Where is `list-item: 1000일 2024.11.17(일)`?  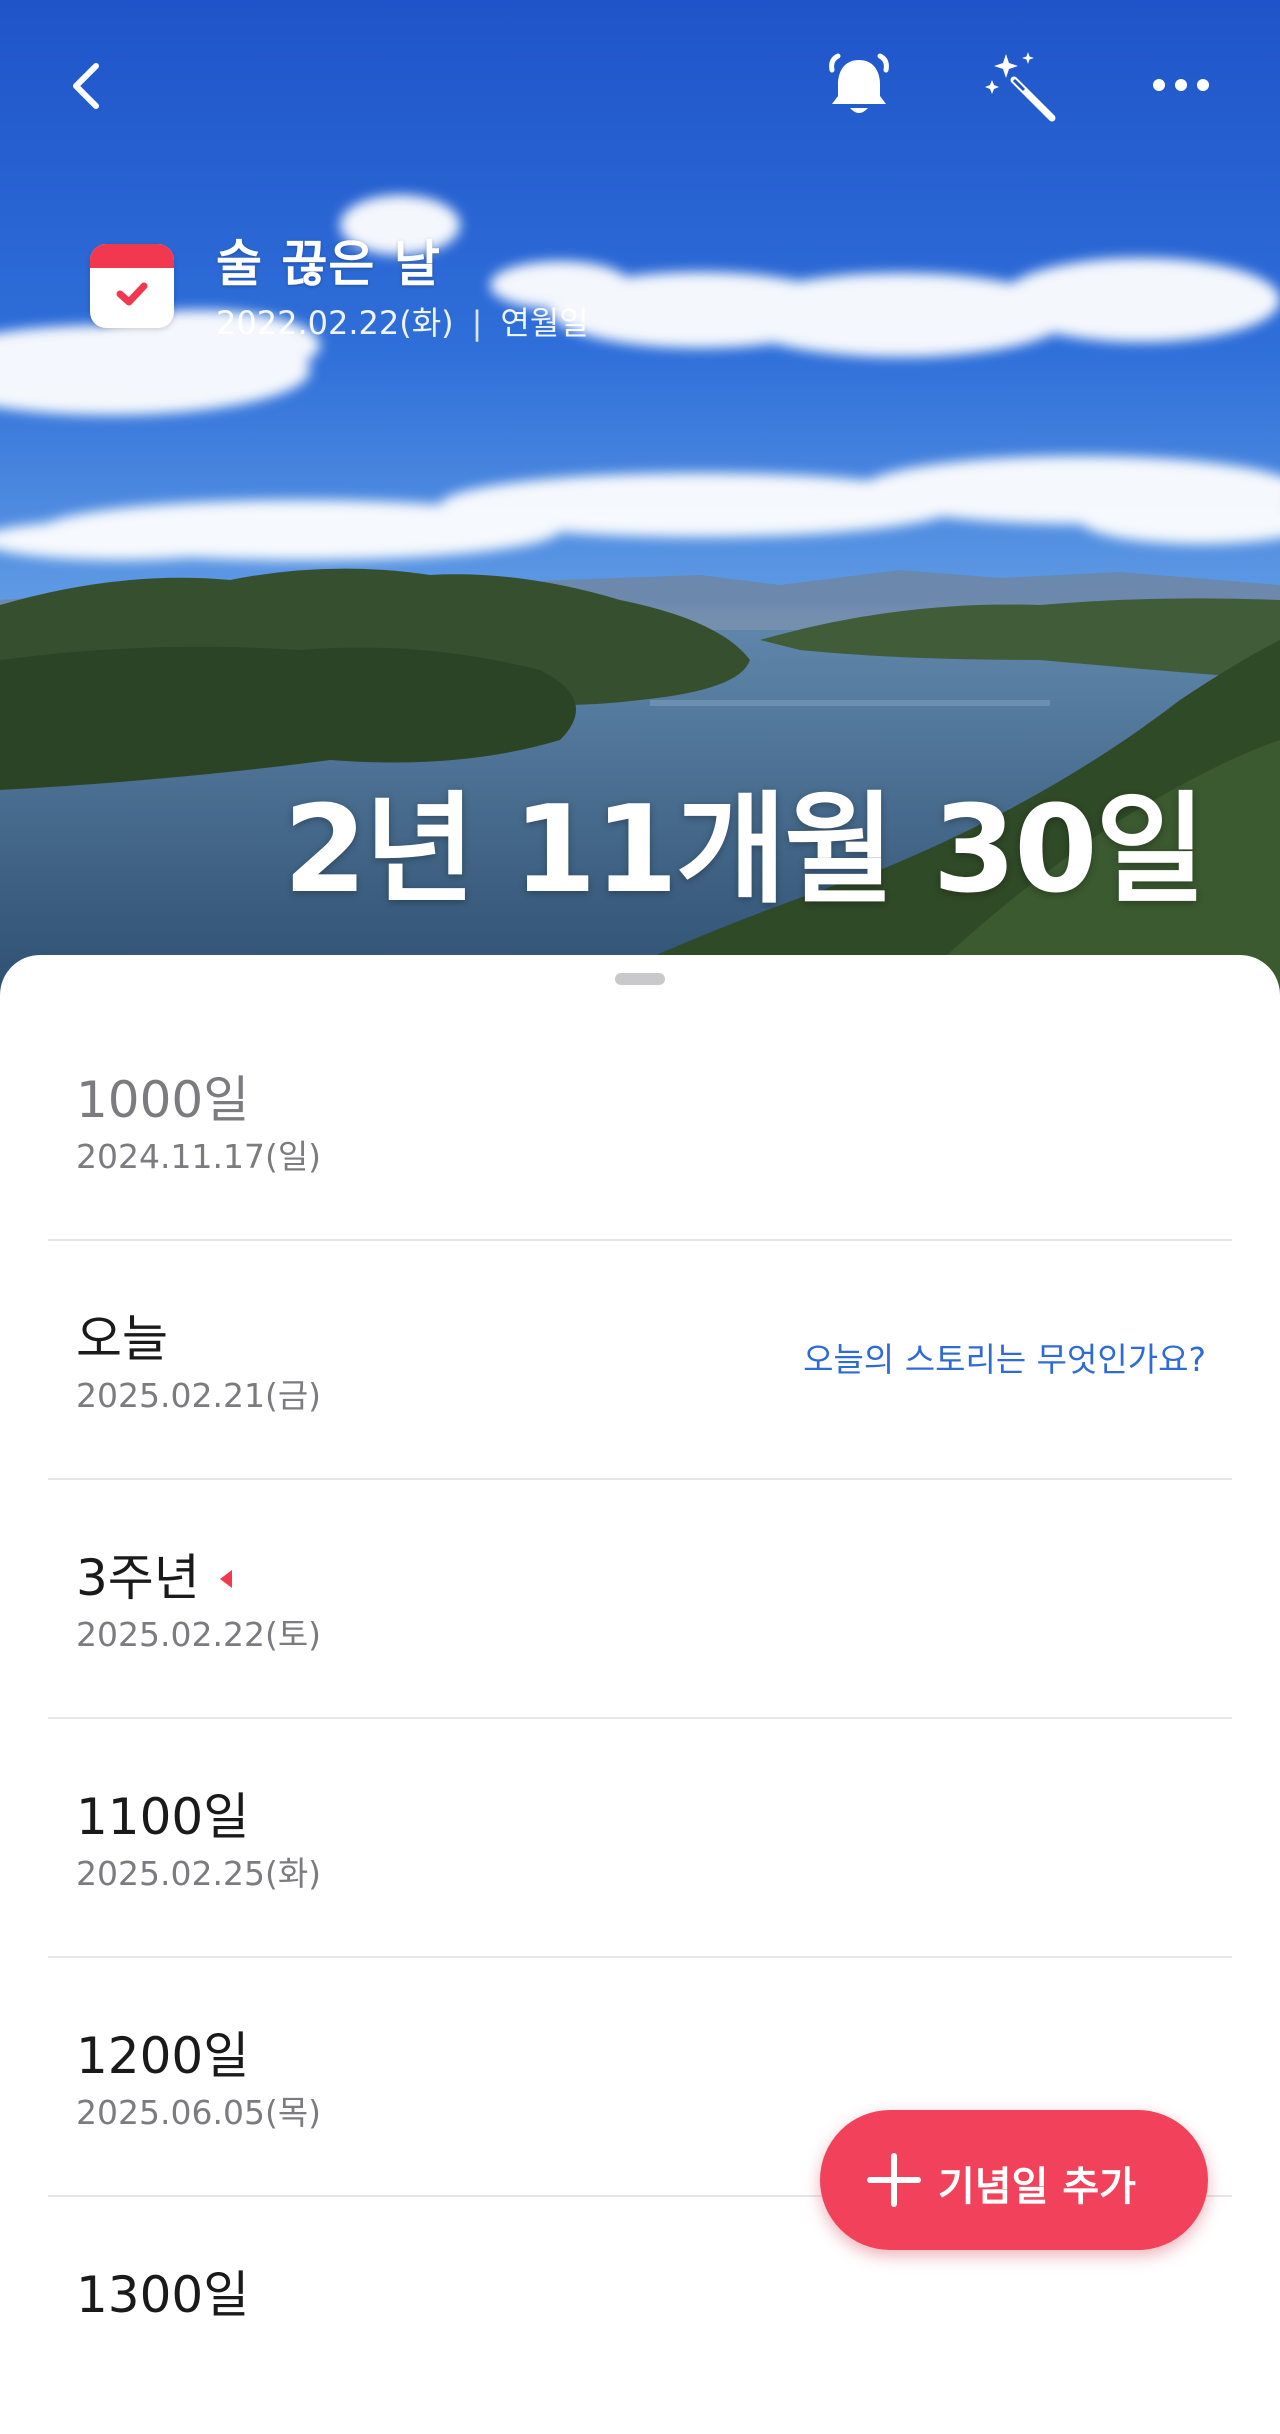
list-item: 1000일 2024.11.17(일) is located at coordinates (640, 1120).